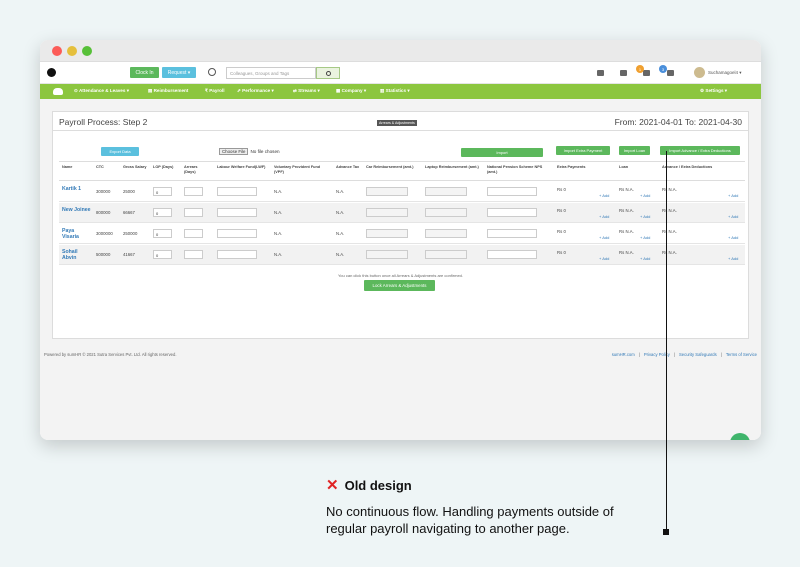 This screenshot has height=567, width=800. I want to click on nav-payroll: ₹ Payroll, so click(215, 91).